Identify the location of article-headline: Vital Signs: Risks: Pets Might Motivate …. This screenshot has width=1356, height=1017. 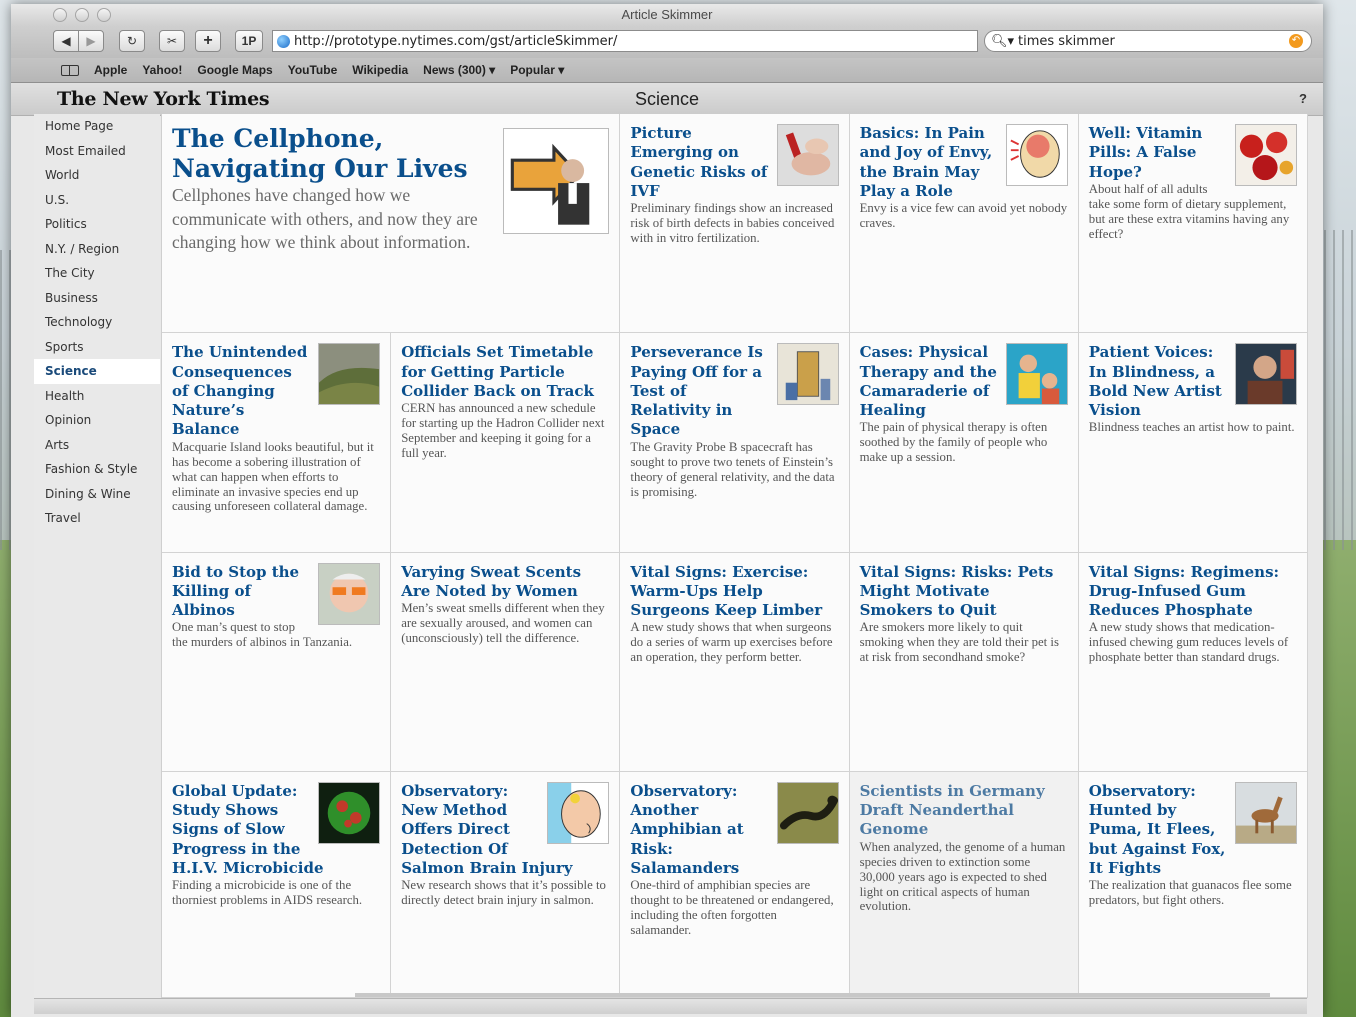
(964, 592).